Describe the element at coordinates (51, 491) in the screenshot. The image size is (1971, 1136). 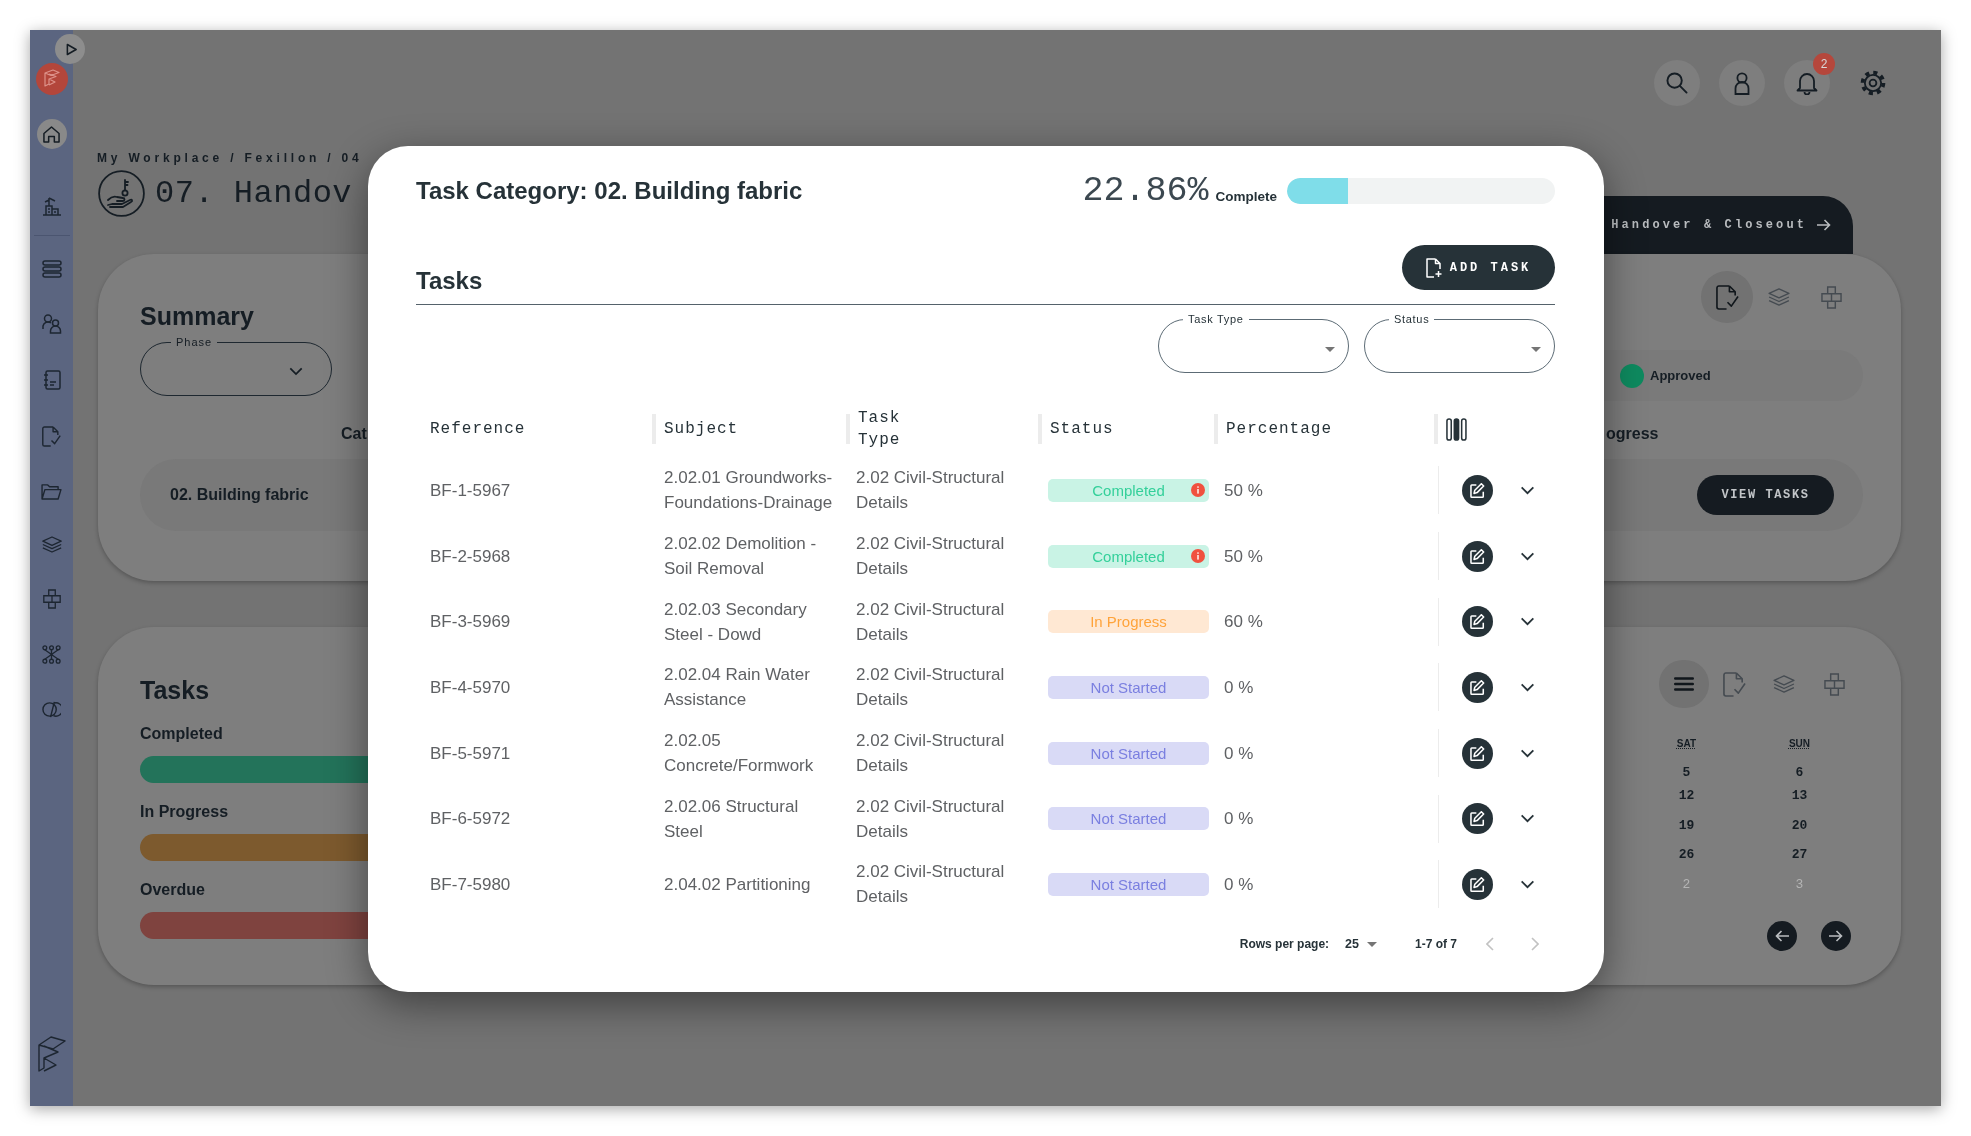
I see `folder-icon` at that location.